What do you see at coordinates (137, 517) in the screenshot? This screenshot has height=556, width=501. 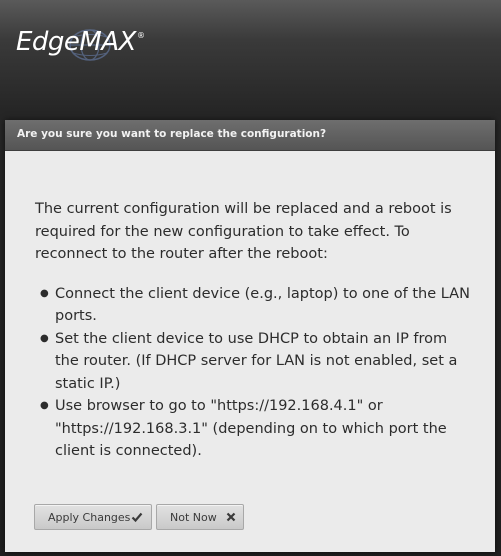 I see `checkmark-icon` at bounding box center [137, 517].